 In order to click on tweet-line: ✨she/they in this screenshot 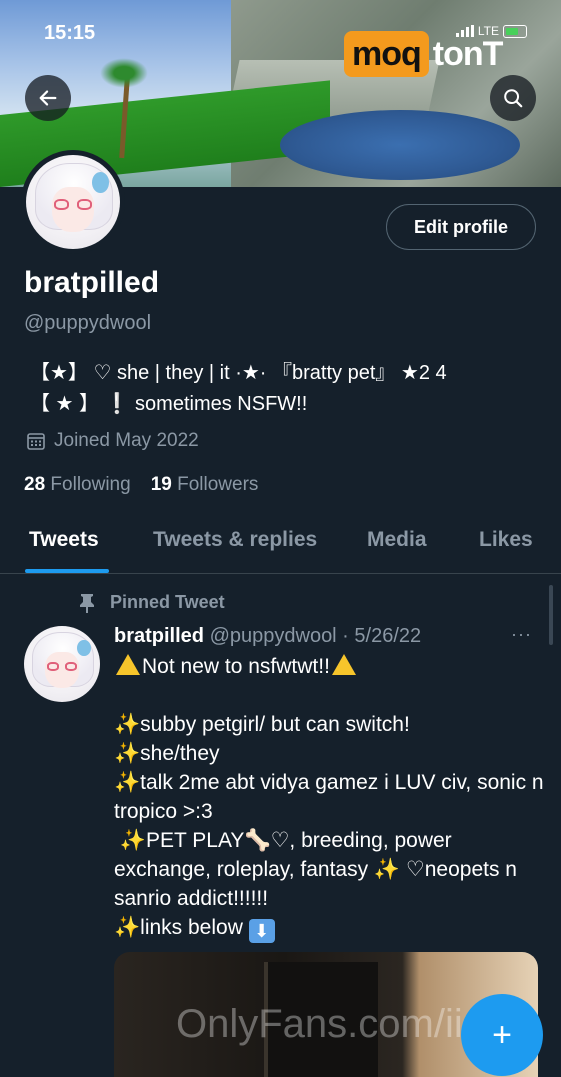, I will do `click(329, 753)`.